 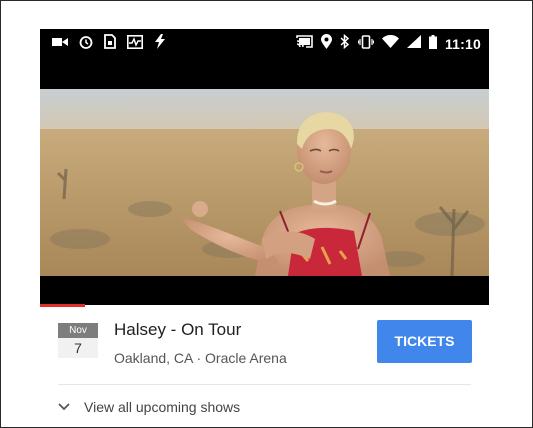 What do you see at coordinates (462, 44) in the screenshot?
I see `status-clock: 11:10` at bounding box center [462, 44].